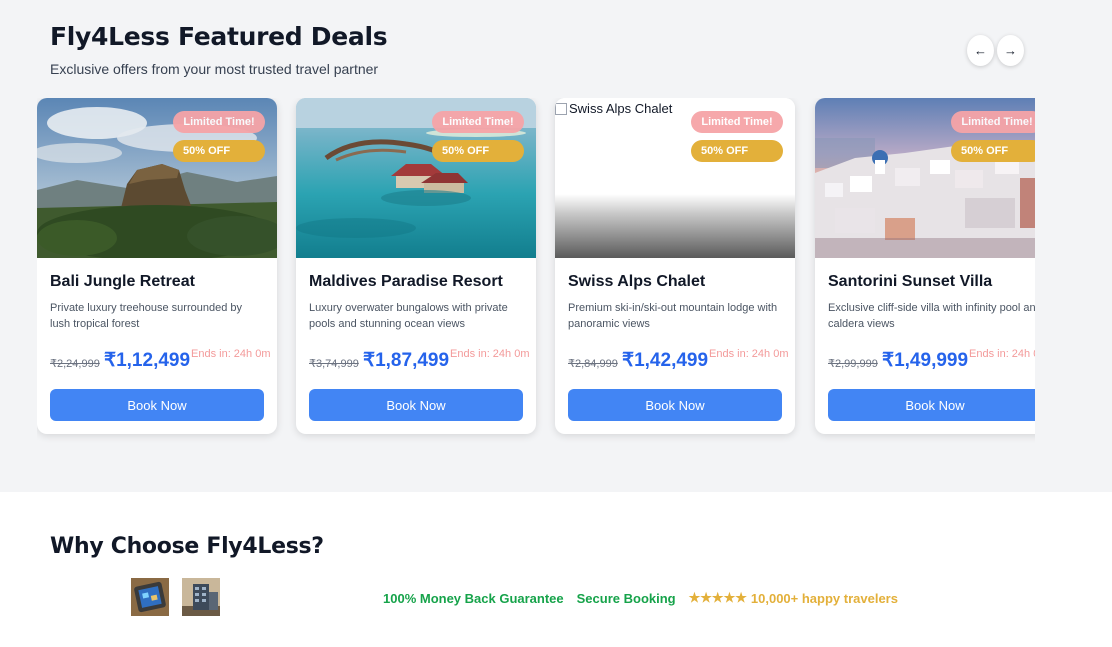 This screenshot has height=647, width=1112. What do you see at coordinates (147, 360) in the screenshot?
I see `discounted-price: ₹1,12,499` at bounding box center [147, 360].